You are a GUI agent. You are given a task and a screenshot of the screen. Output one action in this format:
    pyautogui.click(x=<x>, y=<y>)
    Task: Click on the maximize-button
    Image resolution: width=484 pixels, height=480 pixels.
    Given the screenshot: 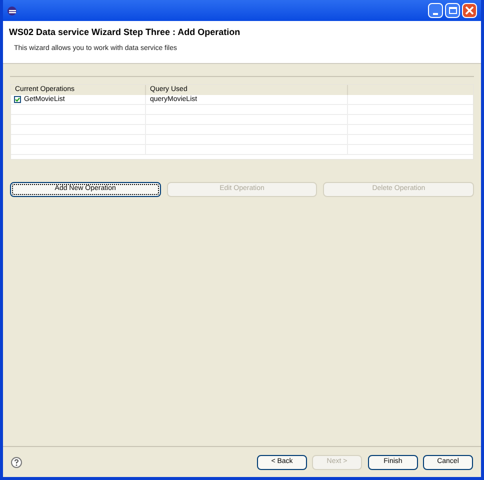 What is the action you would take?
    pyautogui.click(x=452, y=10)
    